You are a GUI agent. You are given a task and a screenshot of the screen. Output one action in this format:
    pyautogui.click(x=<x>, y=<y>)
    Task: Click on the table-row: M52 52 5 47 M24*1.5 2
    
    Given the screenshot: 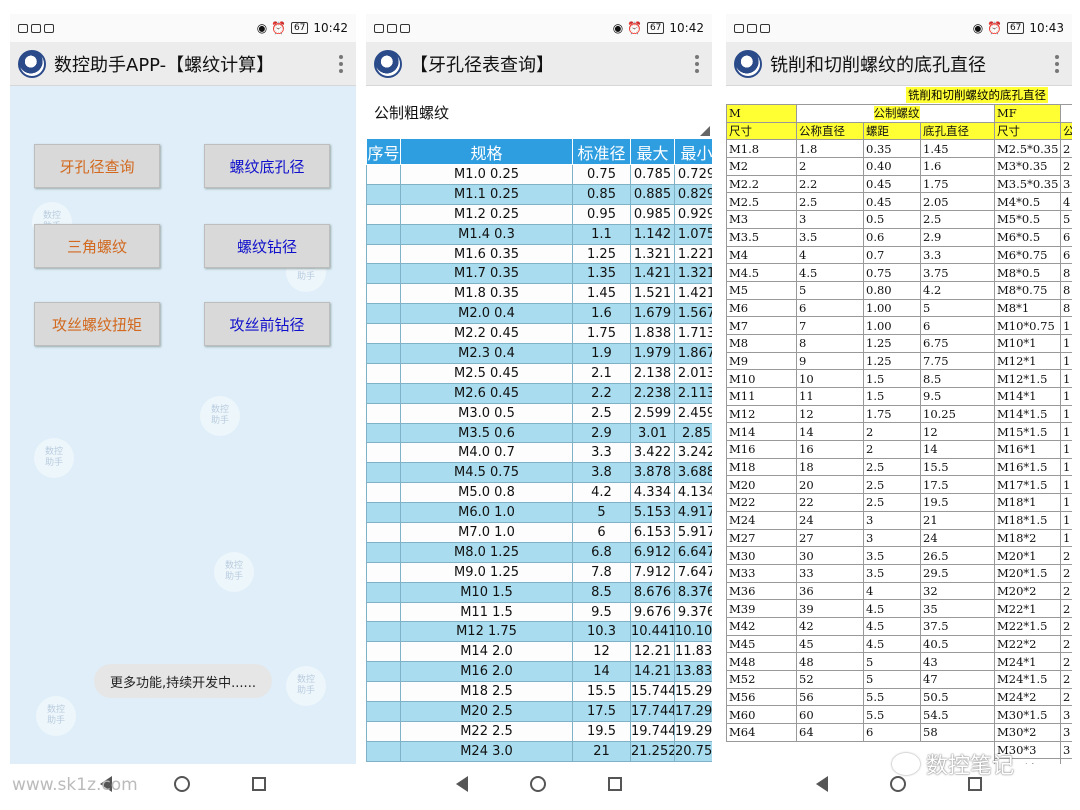 What is the action you would take?
    pyautogui.click(x=899, y=679)
    